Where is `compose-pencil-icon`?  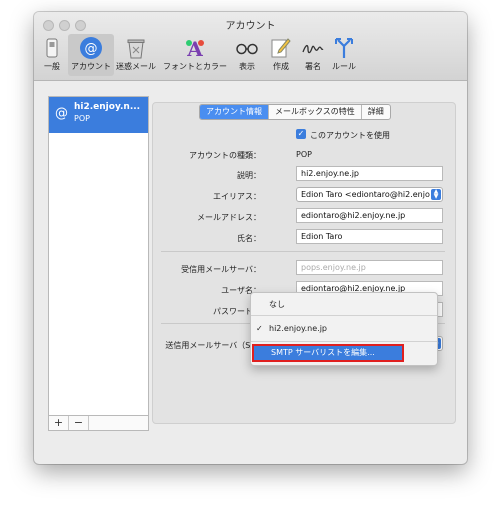 compose-pencil-icon is located at coordinates (281, 48).